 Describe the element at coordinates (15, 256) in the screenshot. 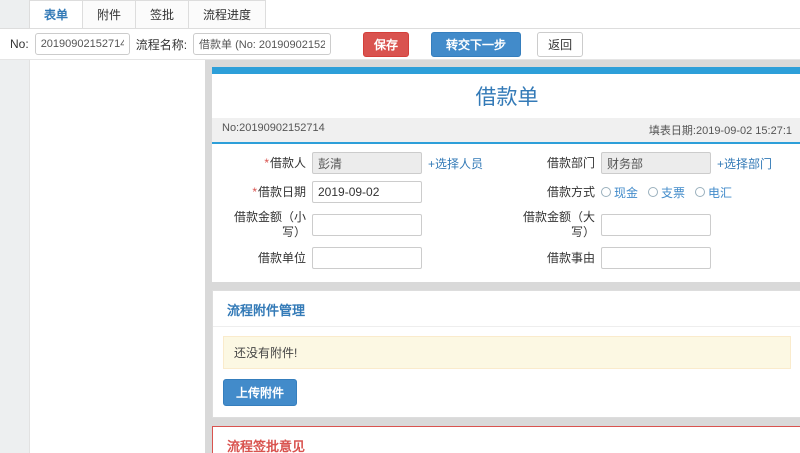

I see `left-rail` at that location.